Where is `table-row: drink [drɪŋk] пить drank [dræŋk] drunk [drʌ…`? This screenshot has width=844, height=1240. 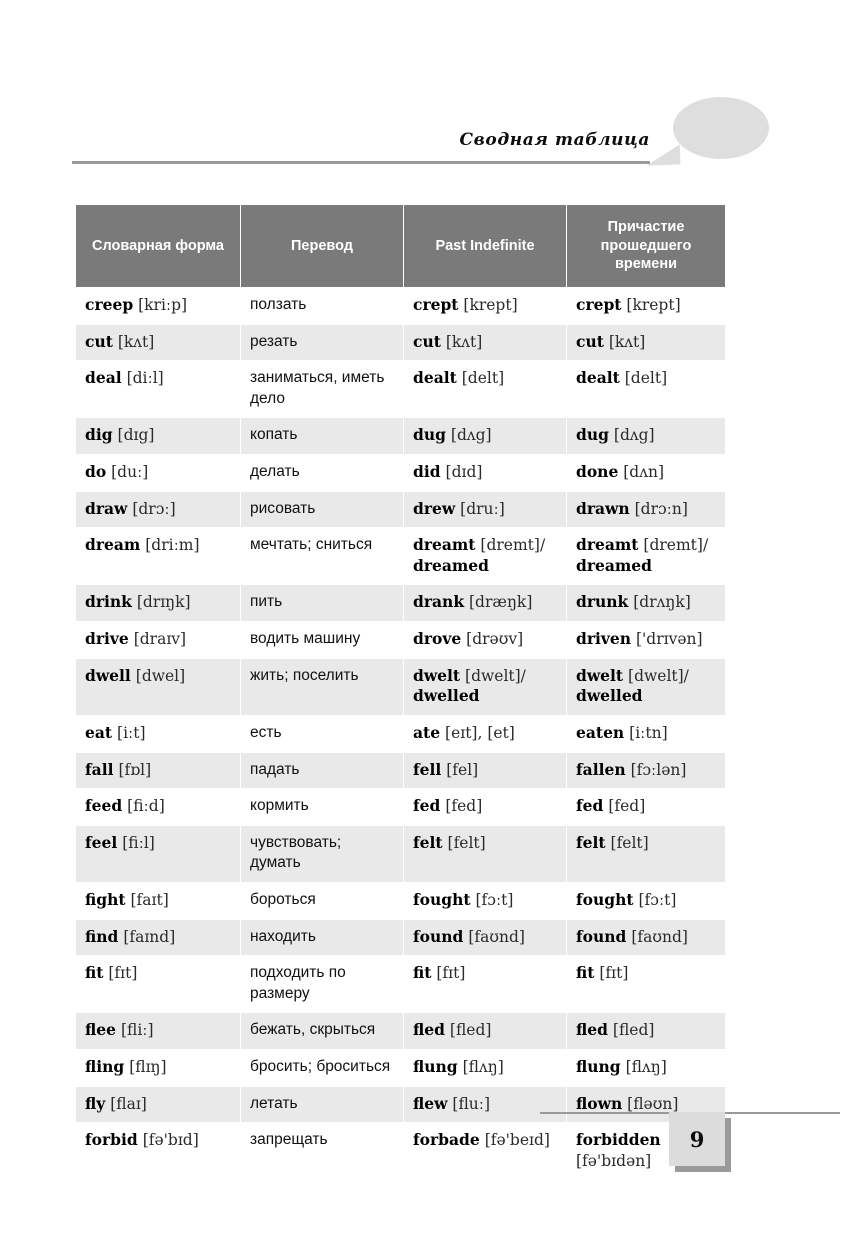
table-row: drink [drɪŋk] пить drank [dræŋk] drunk [drʌ… is located at coordinates (400, 603).